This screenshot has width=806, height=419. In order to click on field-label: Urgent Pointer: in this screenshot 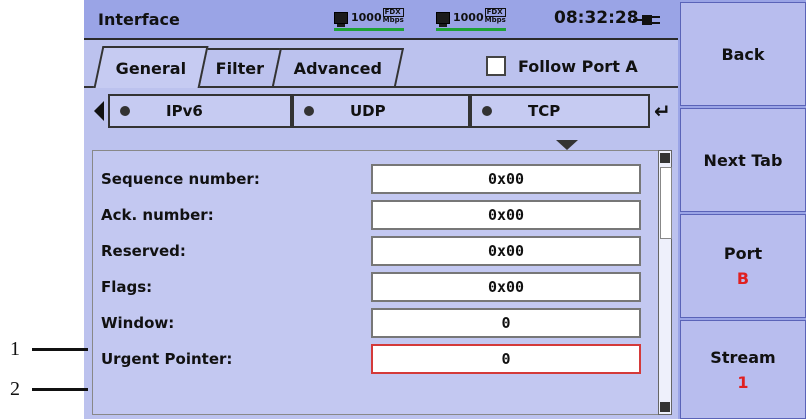, I will do `click(167, 359)`.